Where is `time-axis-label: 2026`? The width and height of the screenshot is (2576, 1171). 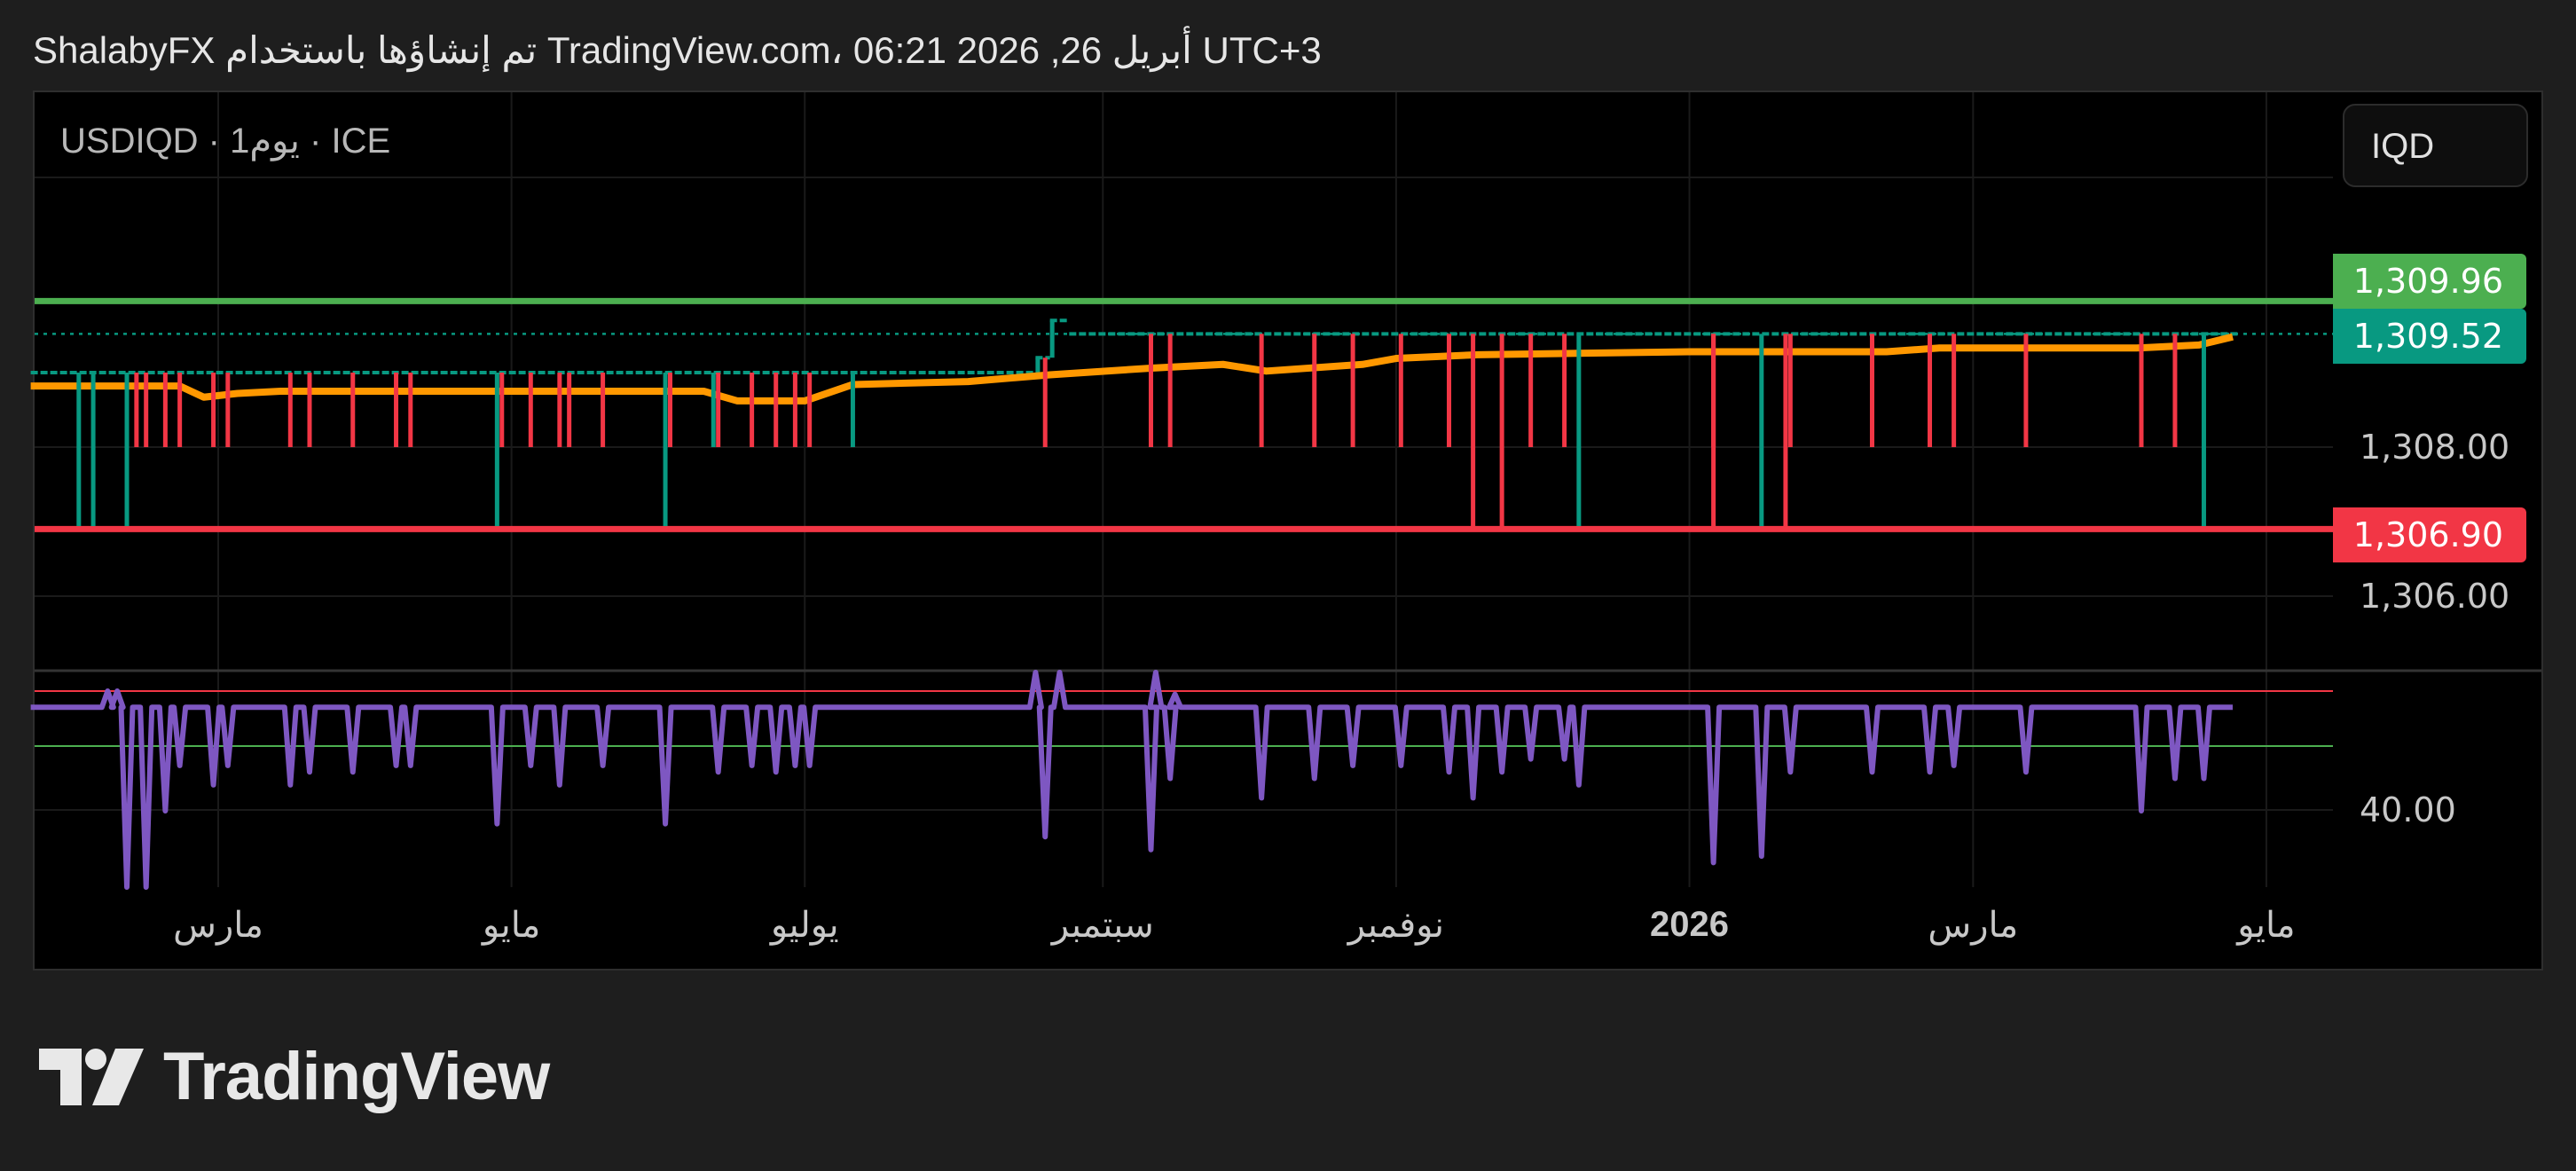 time-axis-label: 2026 is located at coordinates (1690, 925).